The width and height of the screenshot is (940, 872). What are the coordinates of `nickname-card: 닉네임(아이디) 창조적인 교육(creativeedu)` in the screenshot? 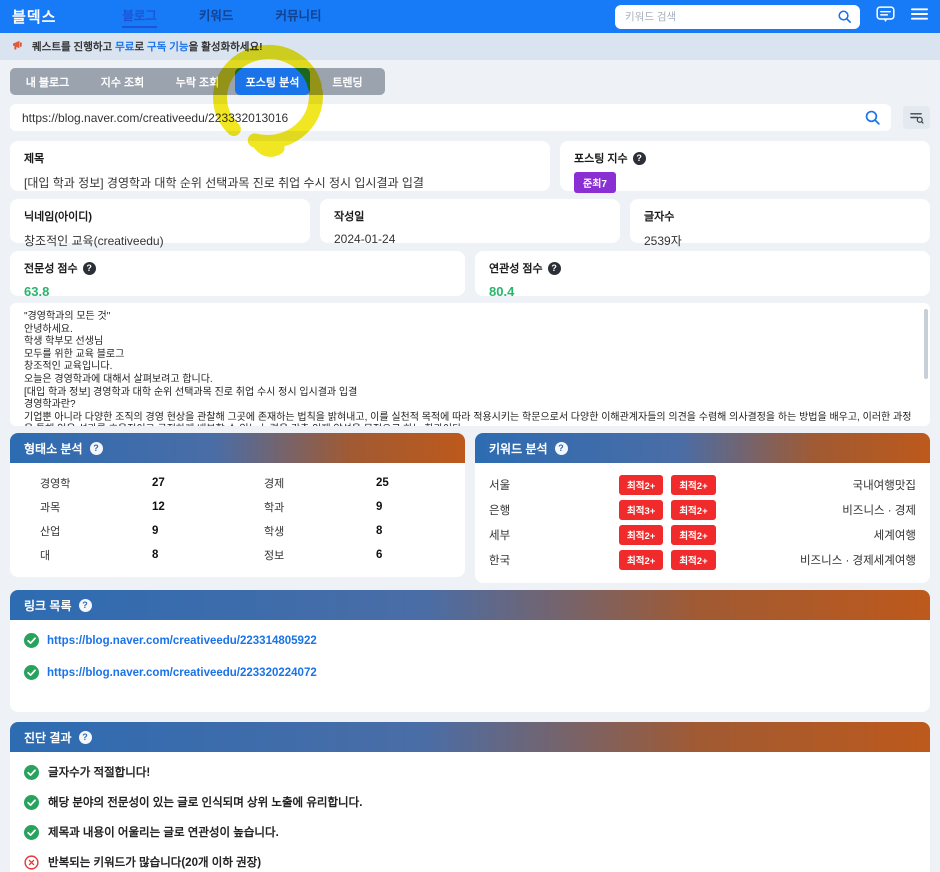 It's located at (160, 223).